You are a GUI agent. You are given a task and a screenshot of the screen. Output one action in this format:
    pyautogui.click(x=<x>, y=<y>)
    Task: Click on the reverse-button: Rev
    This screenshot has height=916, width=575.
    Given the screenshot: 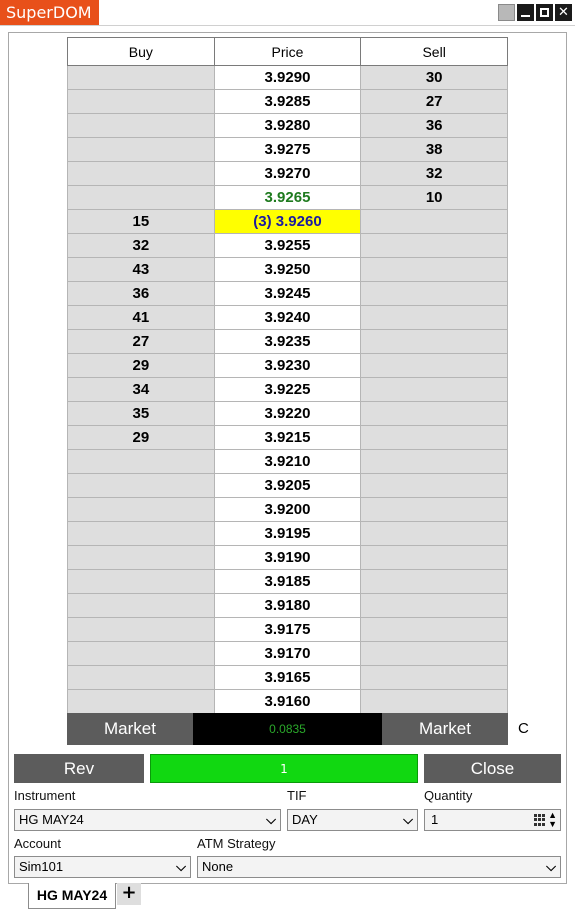 What is the action you would take?
    pyautogui.click(x=79, y=768)
    